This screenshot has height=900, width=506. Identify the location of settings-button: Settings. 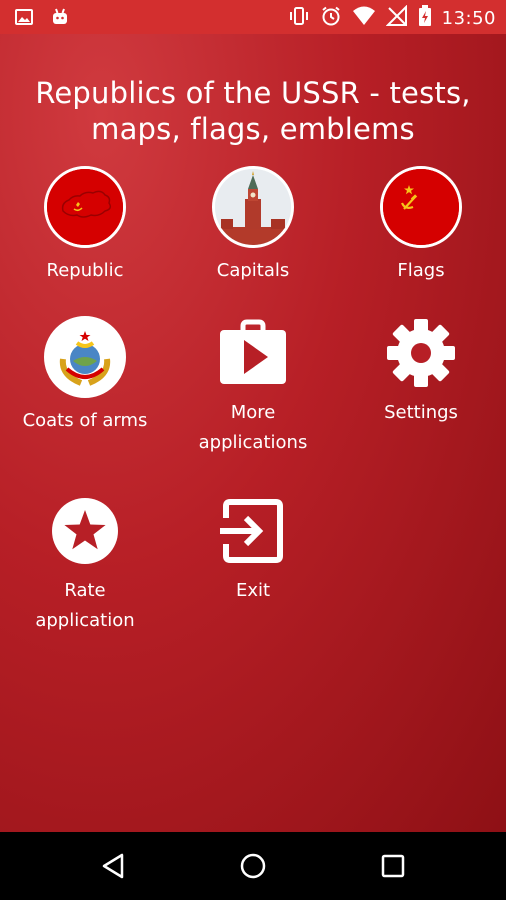
(421, 373).